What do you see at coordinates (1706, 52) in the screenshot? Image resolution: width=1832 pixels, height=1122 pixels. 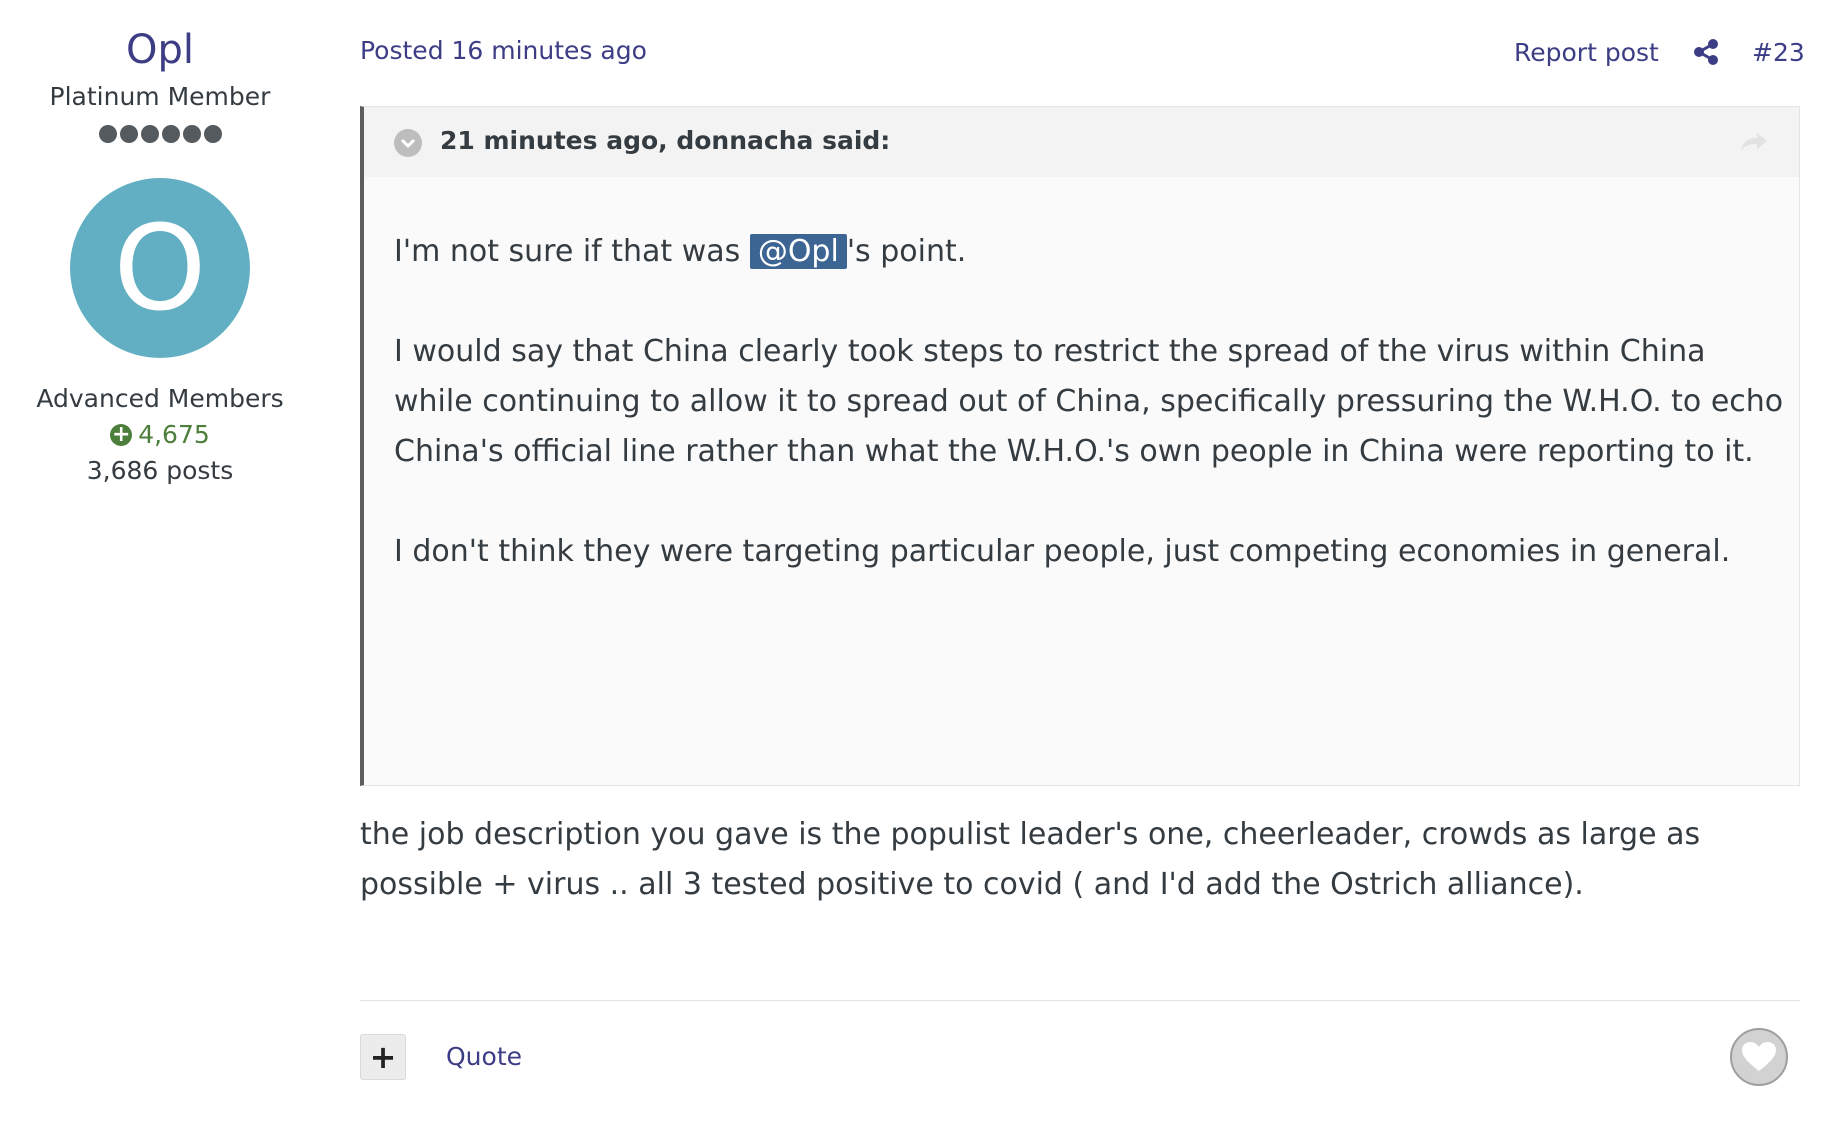 I see `share-icon` at bounding box center [1706, 52].